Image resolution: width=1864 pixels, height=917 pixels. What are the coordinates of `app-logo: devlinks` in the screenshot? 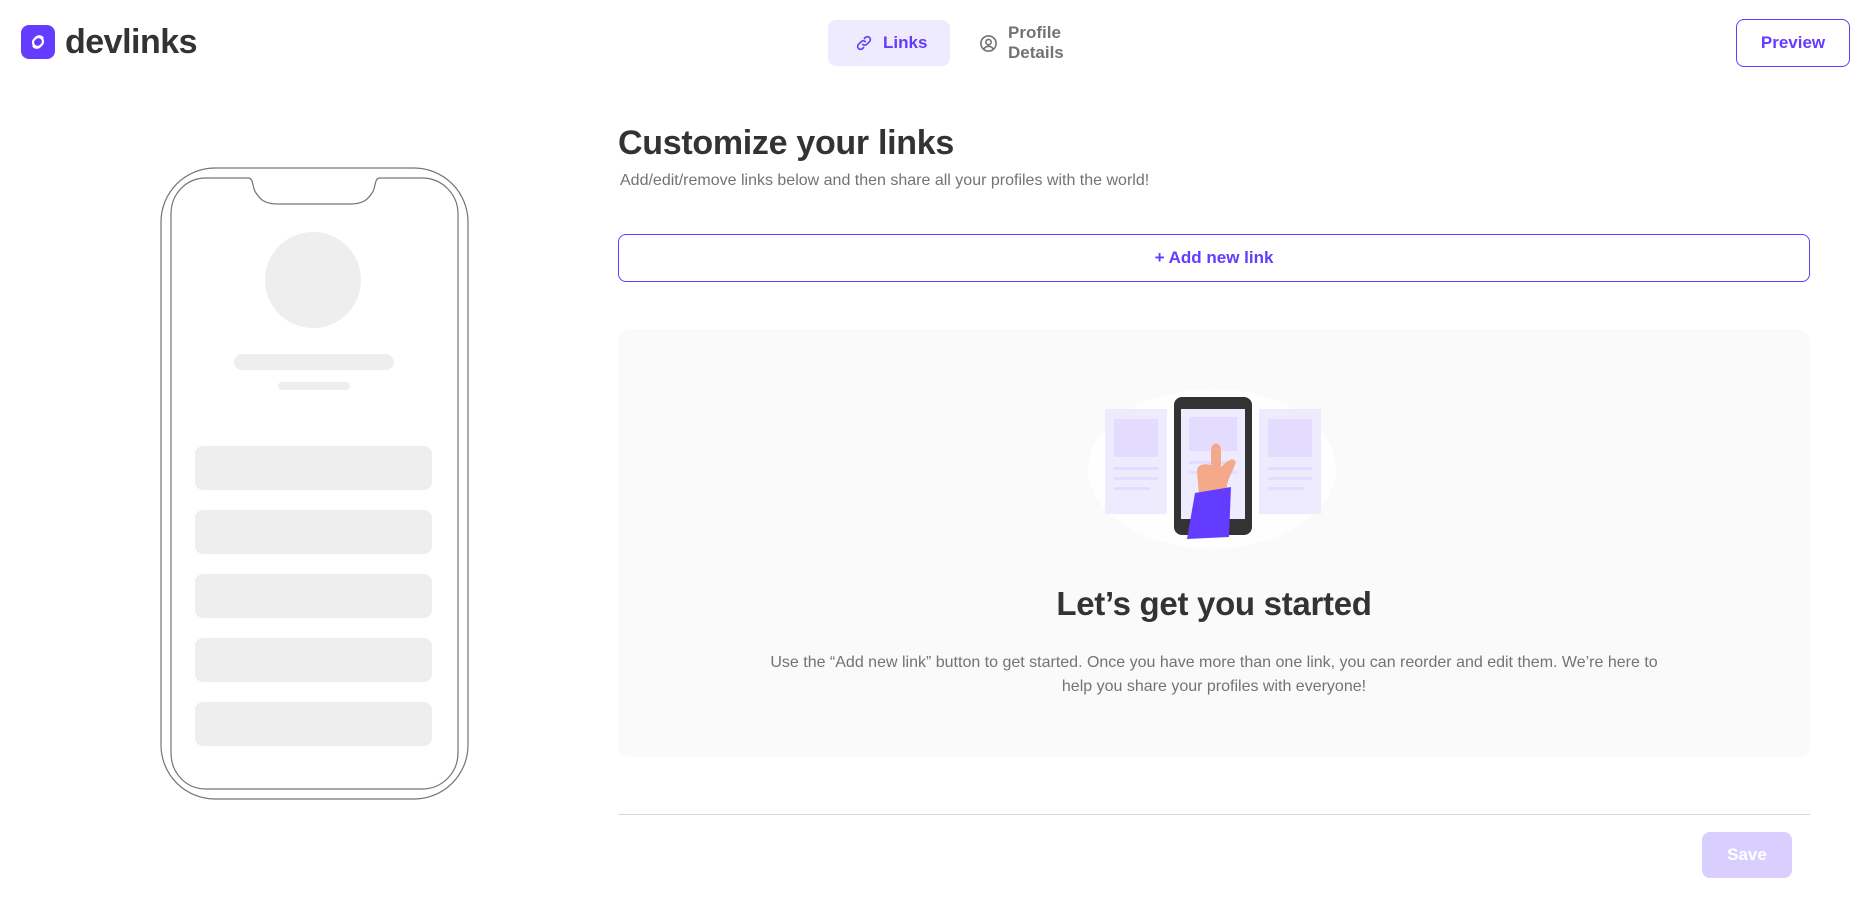 It's located at (109, 42).